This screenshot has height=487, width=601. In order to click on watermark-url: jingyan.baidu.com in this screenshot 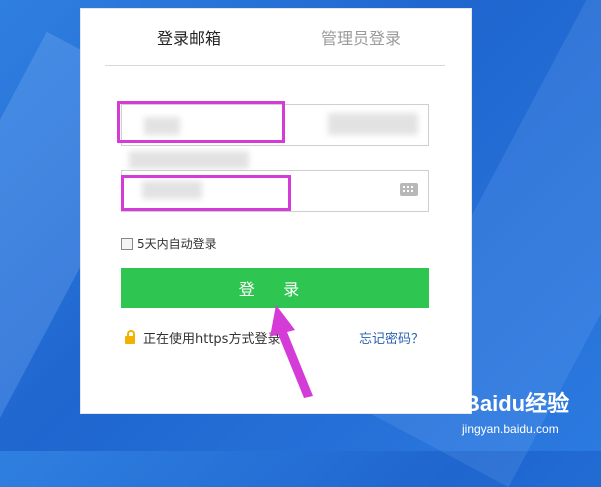, I will do `click(510, 429)`.